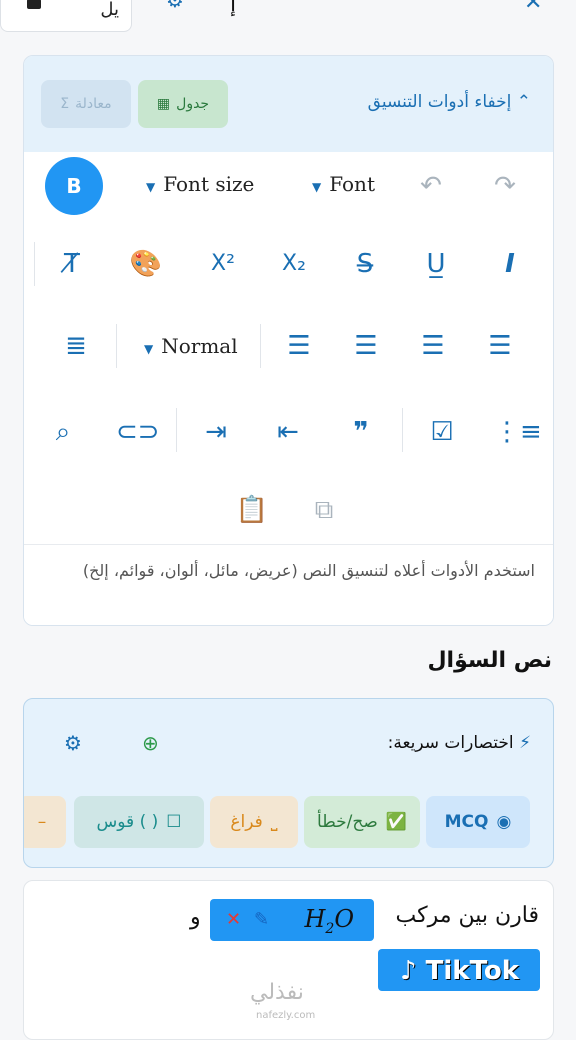  Describe the element at coordinates (63, 432) in the screenshot. I see `search-icon: ⌕` at that location.